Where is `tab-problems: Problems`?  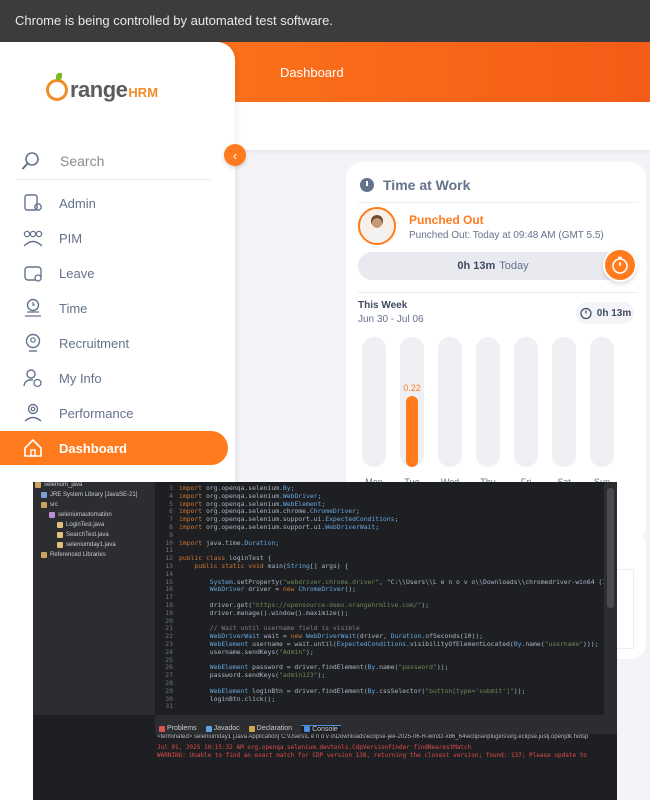
tab-problems: Problems is located at coordinates (178, 728).